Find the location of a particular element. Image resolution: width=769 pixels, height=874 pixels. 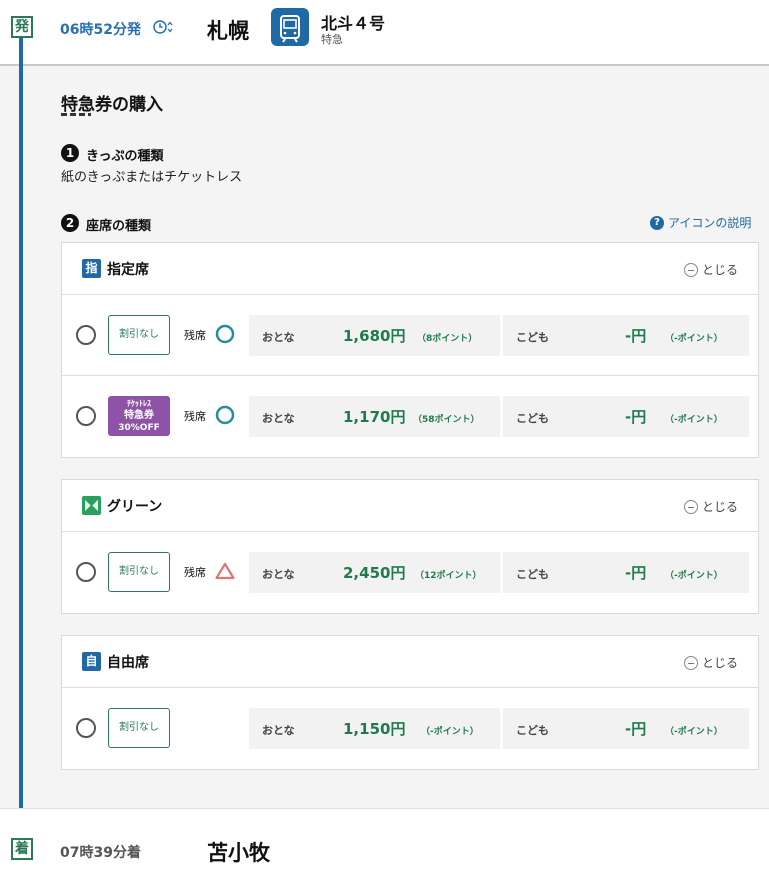

icon-help-link: ? アイコンの説明 is located at coordinates (700, 222).